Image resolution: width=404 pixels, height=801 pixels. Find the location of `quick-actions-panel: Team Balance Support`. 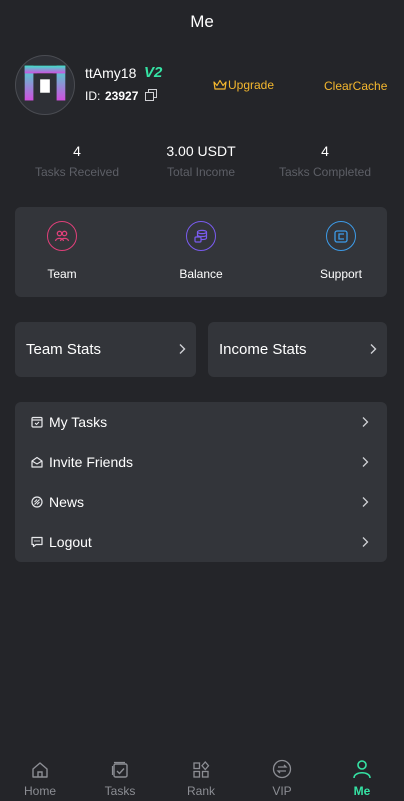

quick-actions-panel: Team Balance Support is located at coordinates (201, 252).